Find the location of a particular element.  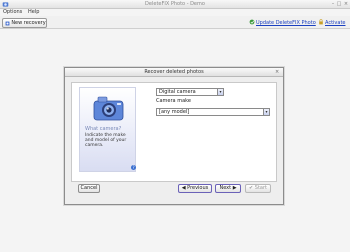

menu-options: Options is located at coordinates (12, 12).